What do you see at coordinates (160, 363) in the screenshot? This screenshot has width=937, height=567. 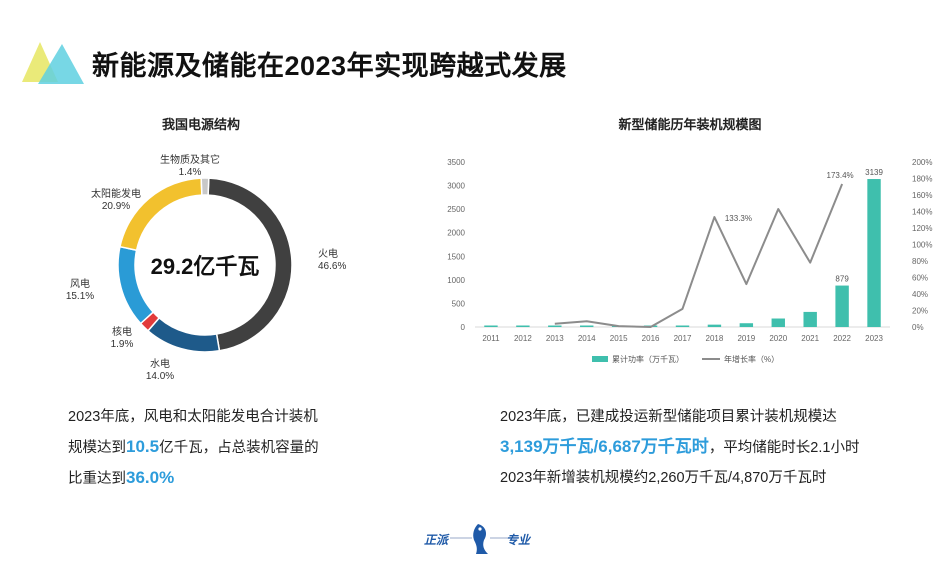 I see `donut-label-name-1: 水电` at bounding box center [160, 363].